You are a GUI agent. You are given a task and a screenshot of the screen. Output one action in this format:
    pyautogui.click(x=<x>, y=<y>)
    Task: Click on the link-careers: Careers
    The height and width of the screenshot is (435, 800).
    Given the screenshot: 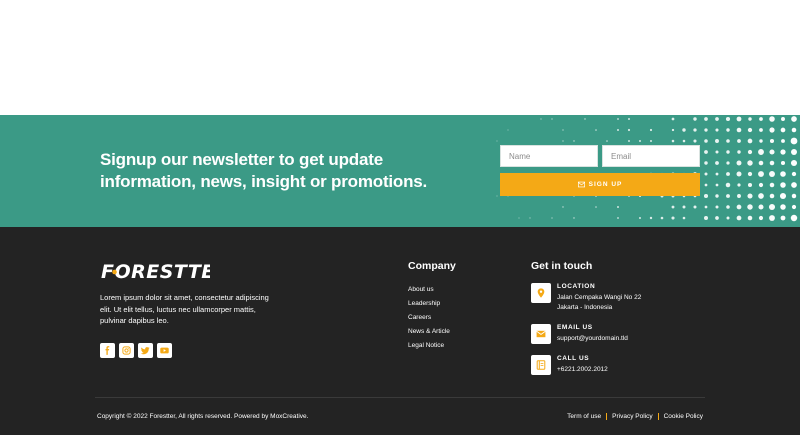 What is the action you would take?
    pyautogui.click(x=429, y=318)
    